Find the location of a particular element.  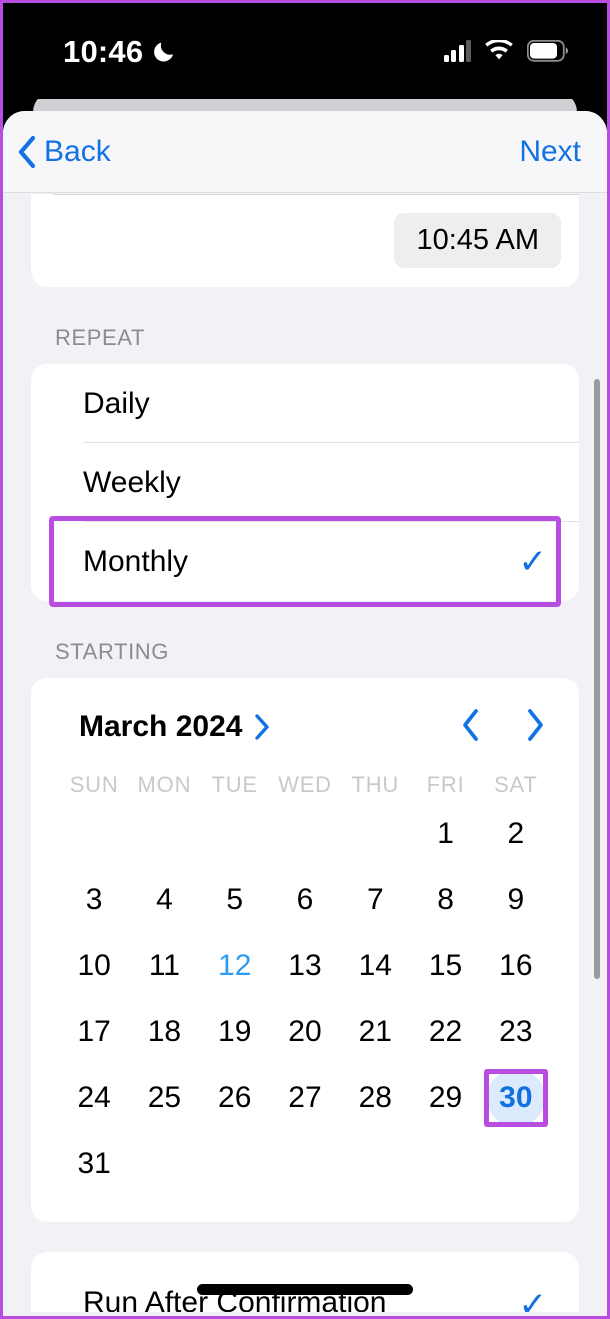

calendar-day-22: 22 is located at coordinates (445, 1032).